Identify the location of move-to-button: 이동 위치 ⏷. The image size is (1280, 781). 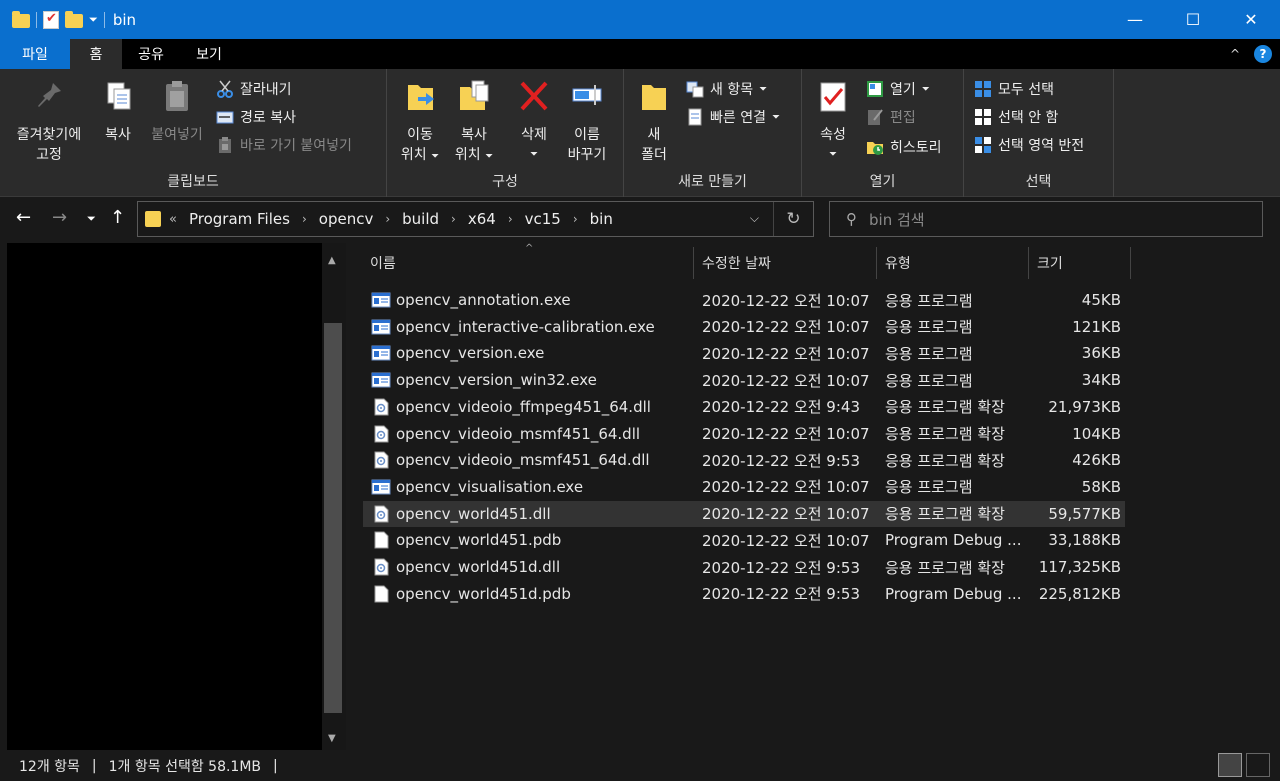
(420, 123).